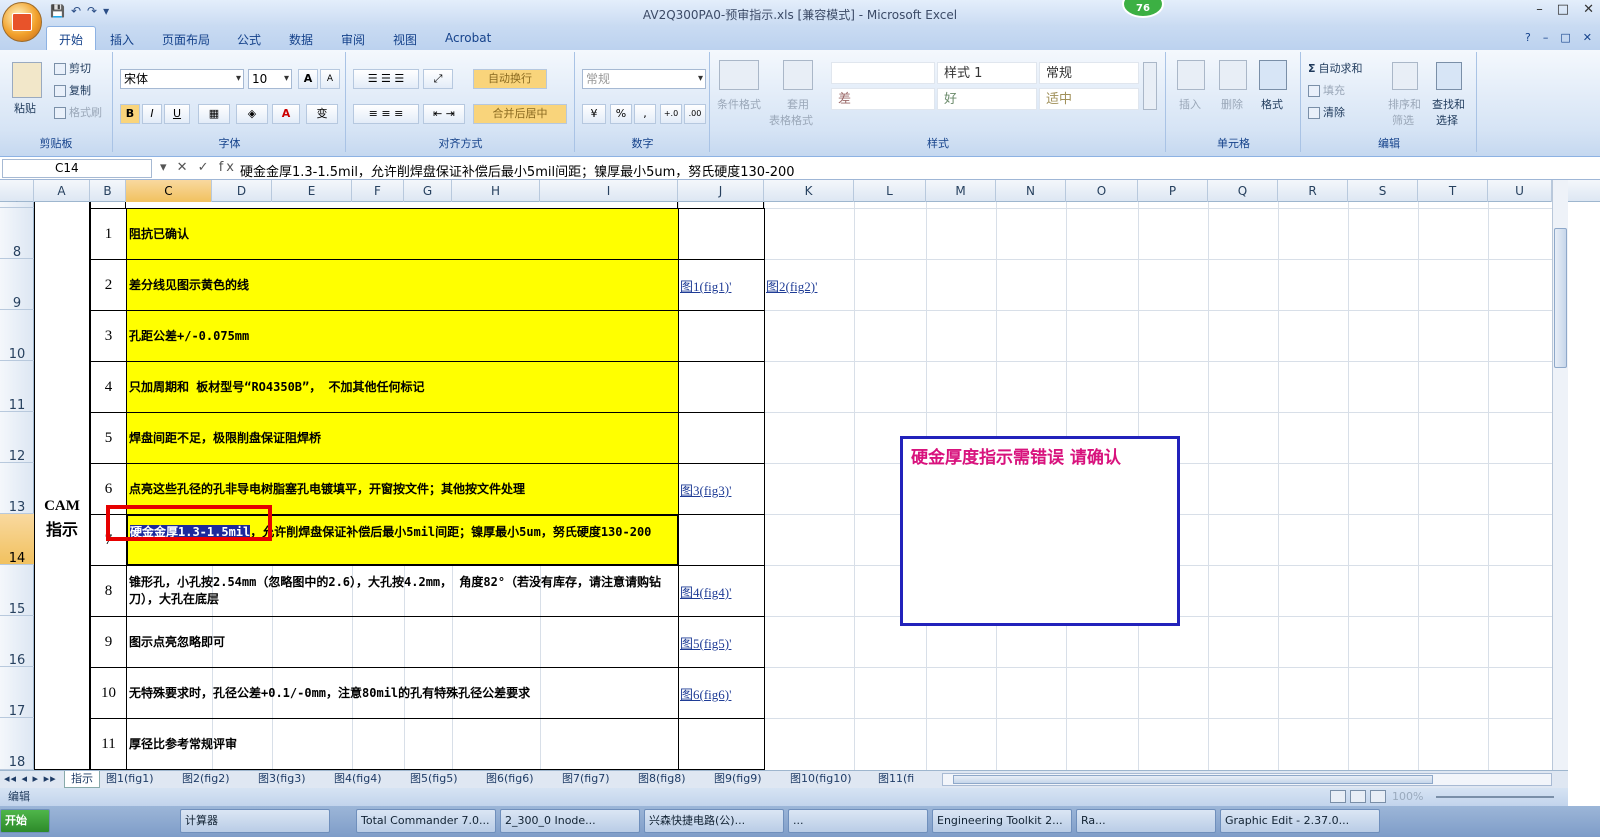  What do you see at coordinates (705, 693) in the screenshot?
I see `figure-link: 图6(fig6)'` at bounding box center [705, 693].